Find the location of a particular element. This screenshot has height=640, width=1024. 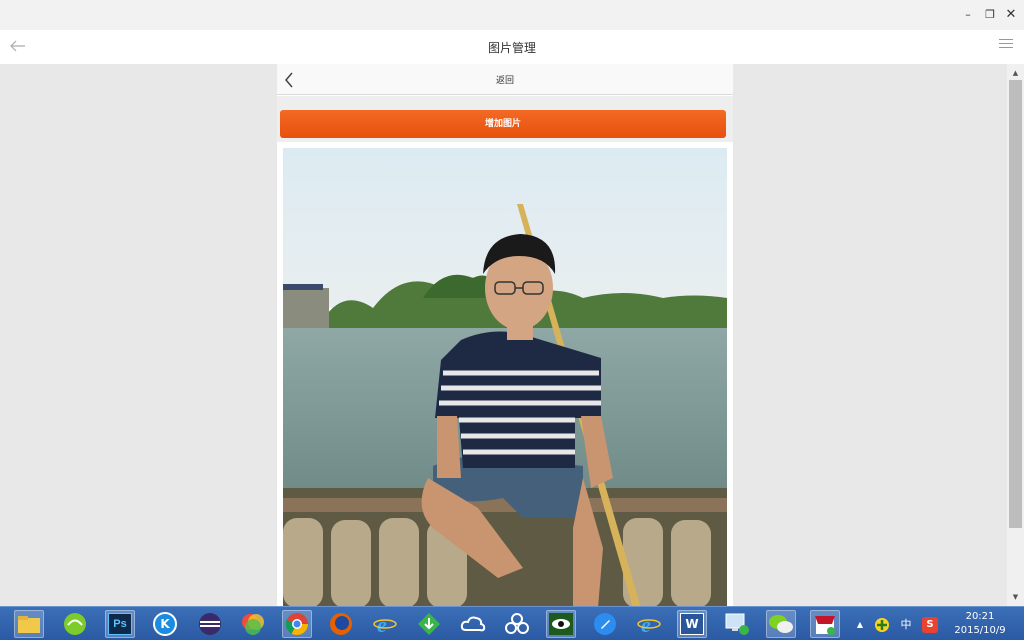

restore-button: ❐ is located at coordinates (990, 15).